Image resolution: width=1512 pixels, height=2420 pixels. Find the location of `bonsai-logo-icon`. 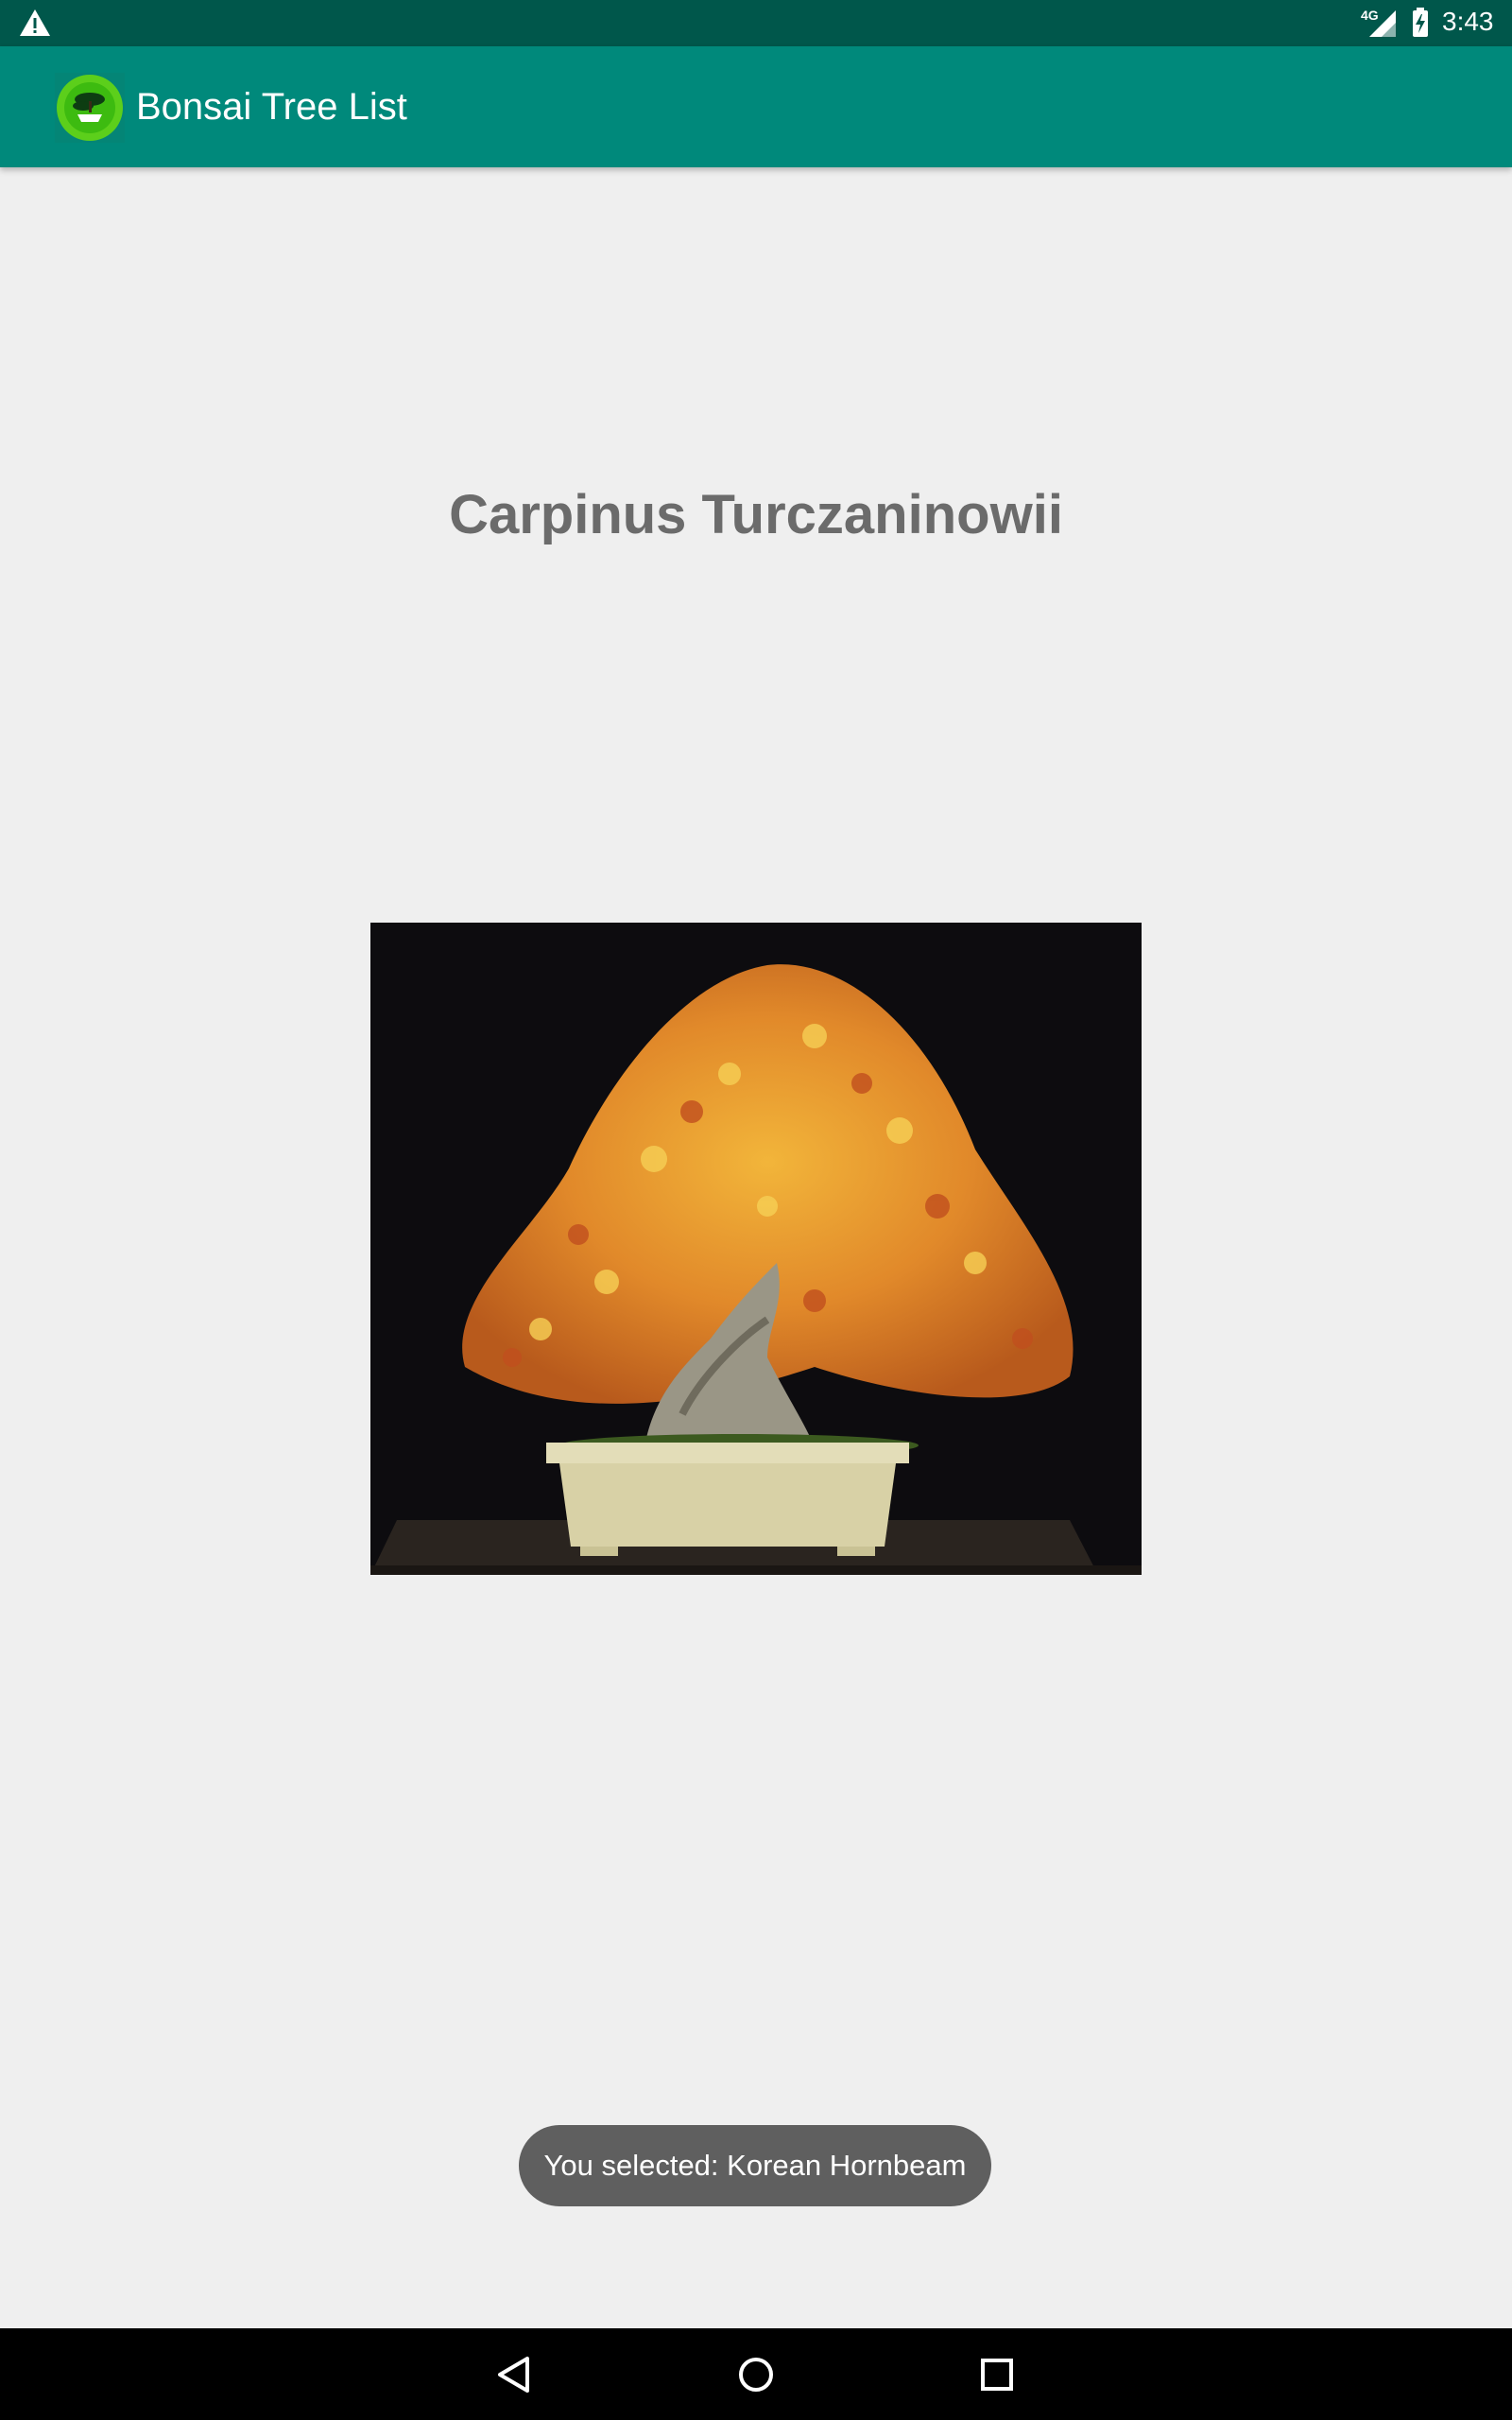

bonsai-logo-icon is located at coordinates (90, 108).